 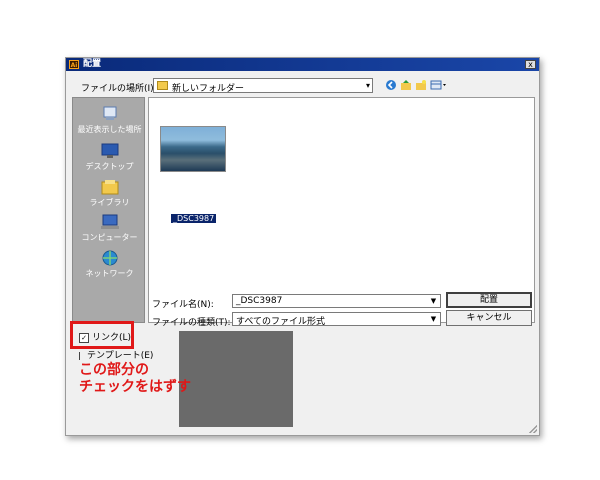 I want to click on template-option: テンプレート(E), so click(x=116, y=354).